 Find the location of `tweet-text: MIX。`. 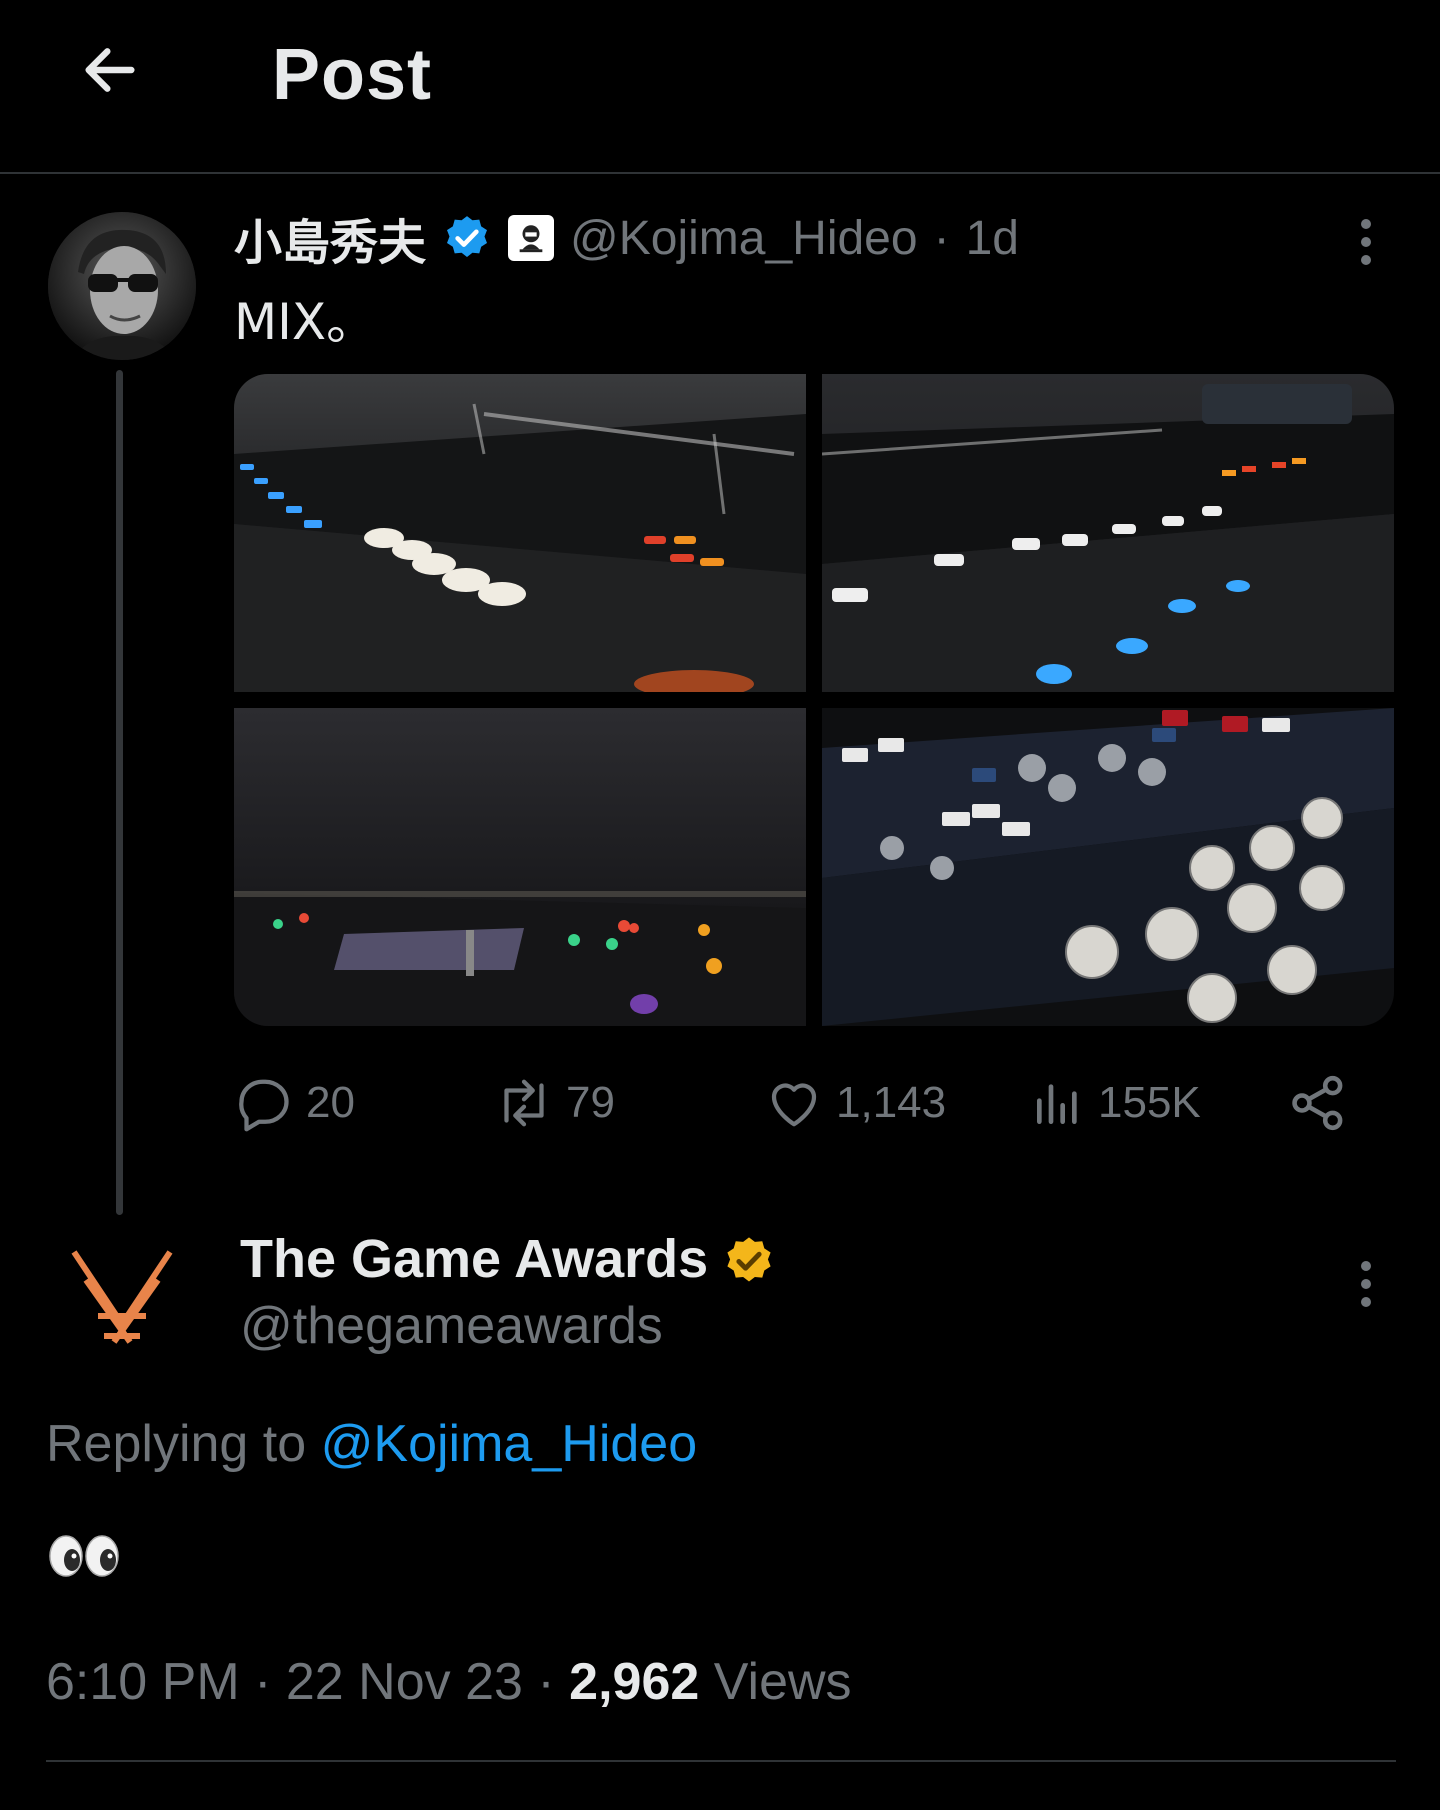

tweet-text: MIX。 is located at coordinates (305, 322).